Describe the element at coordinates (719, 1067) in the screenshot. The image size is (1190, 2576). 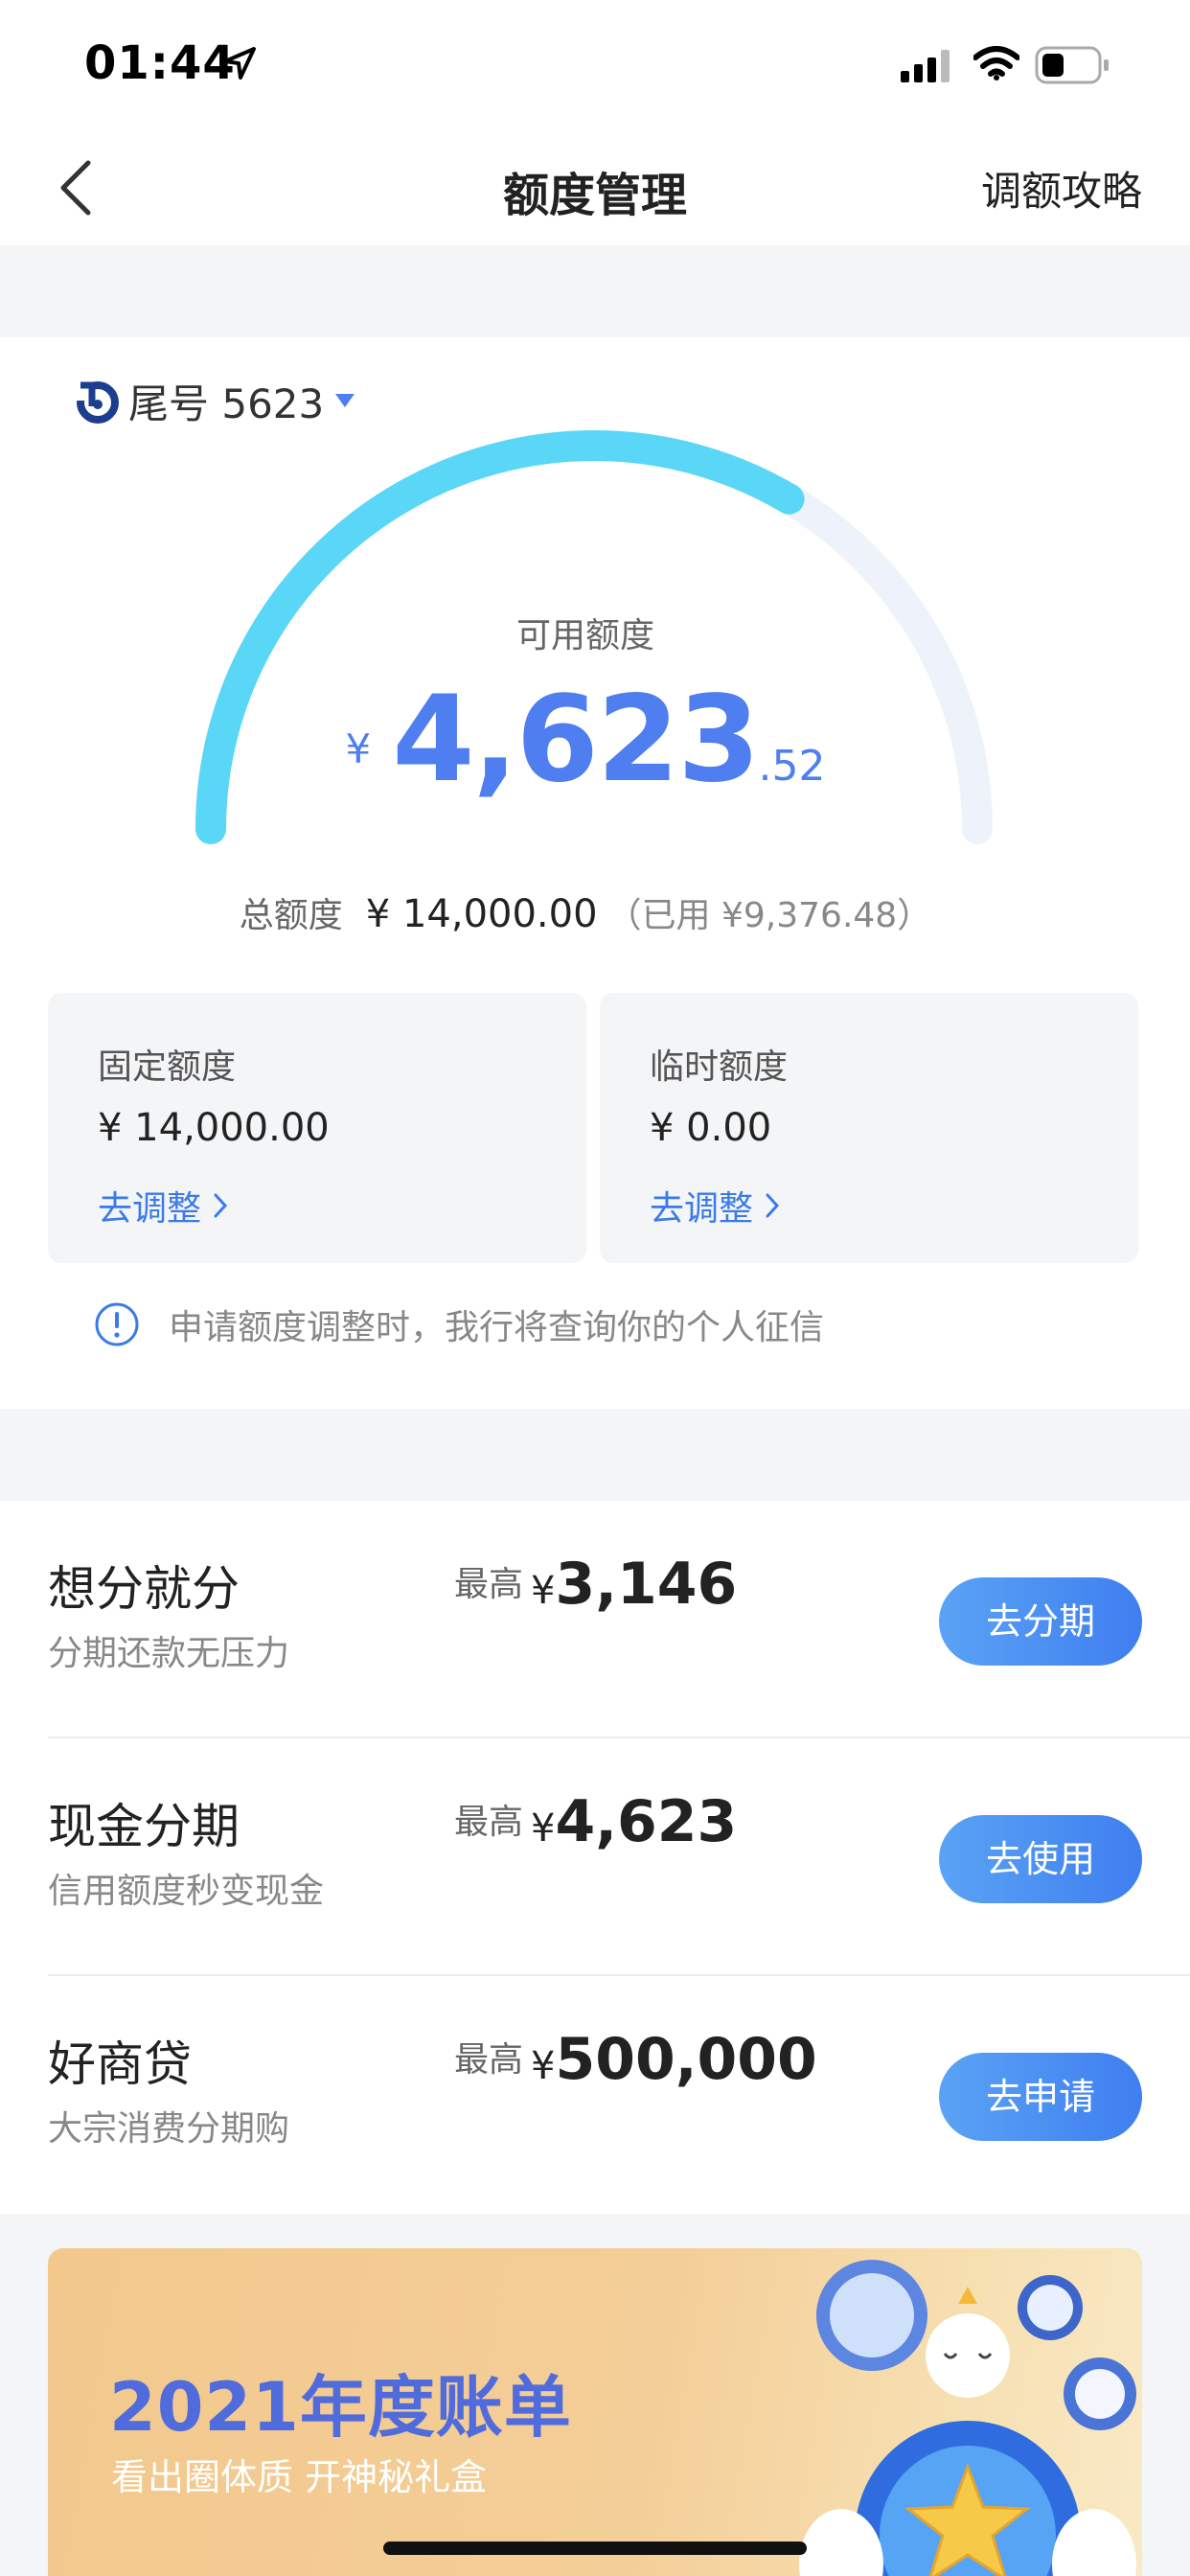
I see `temporary-limit-label: 临时额度` at that location.